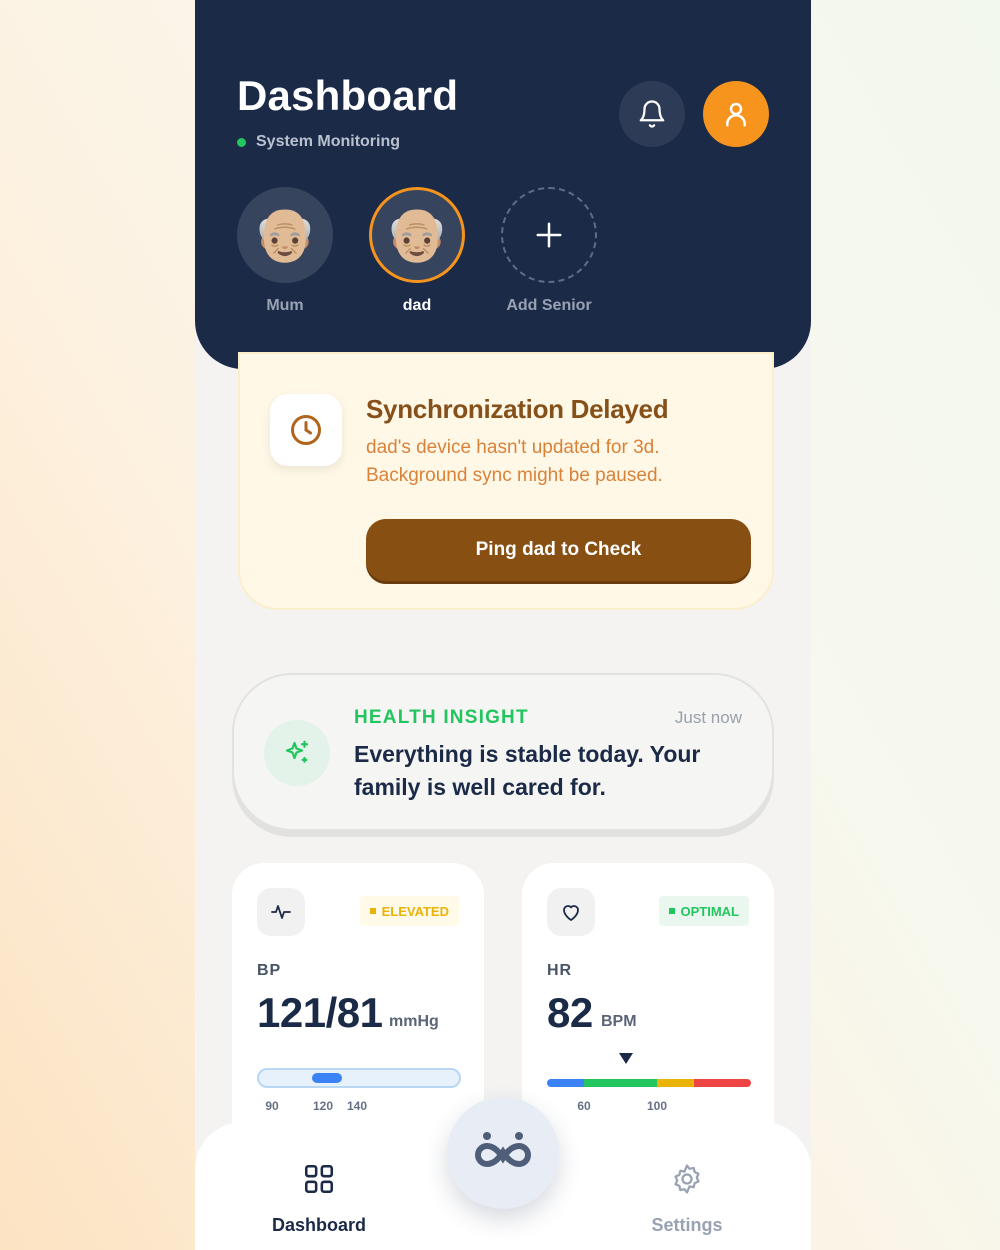  What do you see at coordinates (441, 717) in the screenshot?
I see `insight-label: HEALTH INSIGHT` at bounding box center [441, 717].